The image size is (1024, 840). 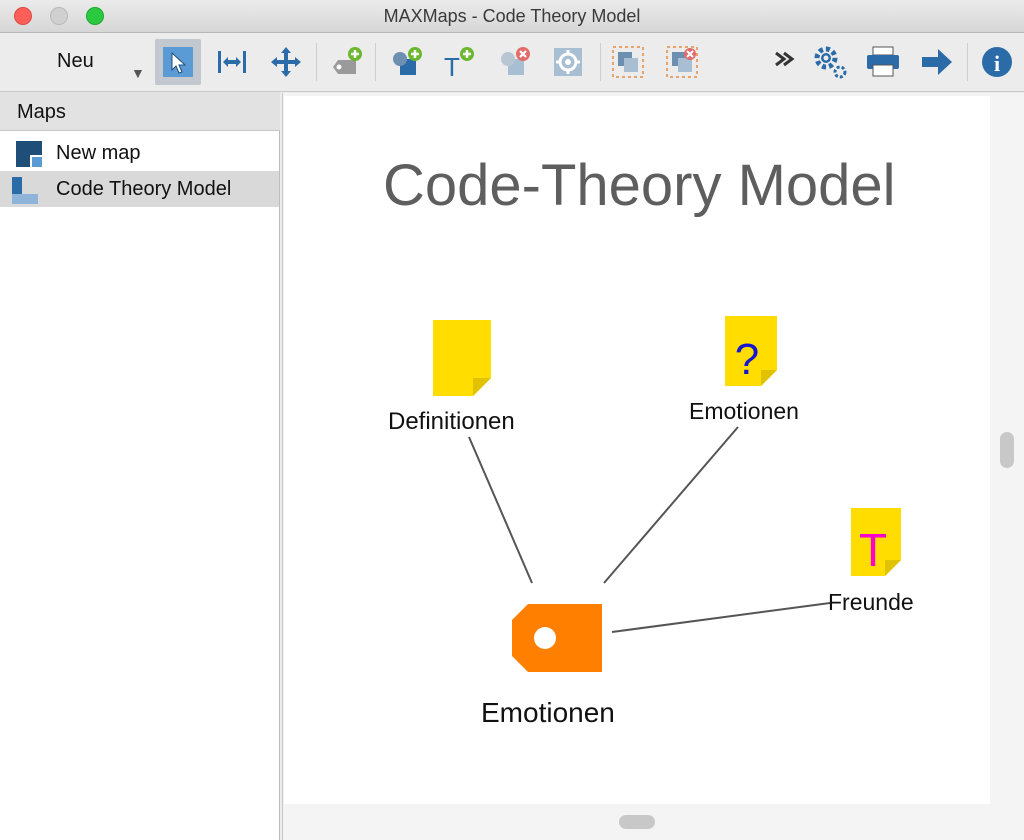 What do you see at coordinates (747, 359) in the screenshot?
I see `question-glyph: ?` at bounding box center [747, 359].